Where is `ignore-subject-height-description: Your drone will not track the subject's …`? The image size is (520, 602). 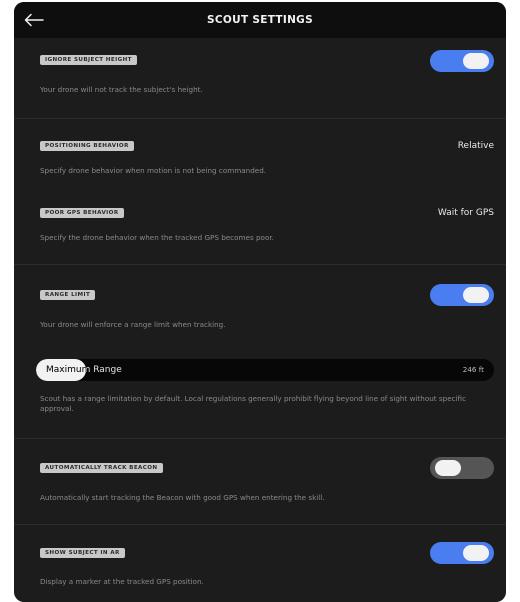 ignore-subject-height-description: Your drone will not track the subject's … is located at coordinates (121, 89).